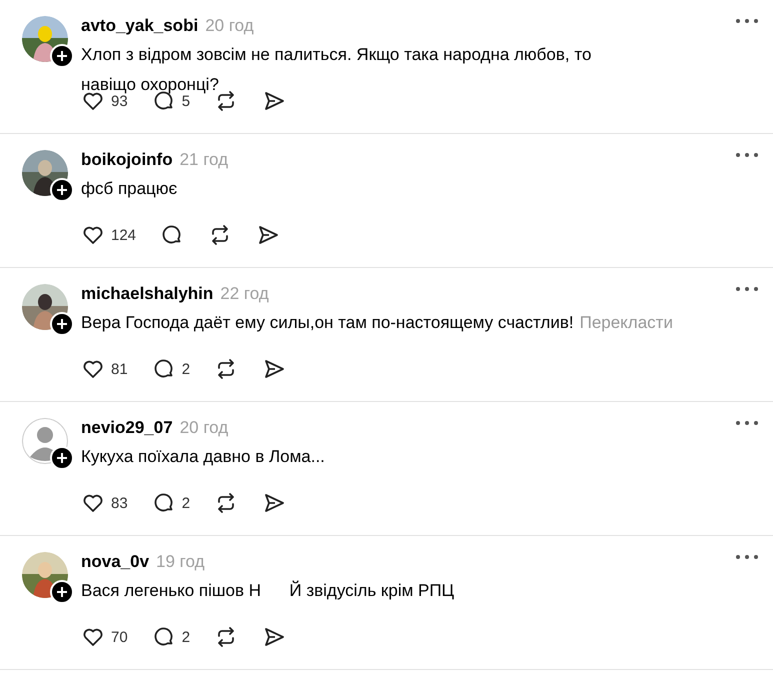  I want to click on username: avto_yak_sobi, so click(139, 26).